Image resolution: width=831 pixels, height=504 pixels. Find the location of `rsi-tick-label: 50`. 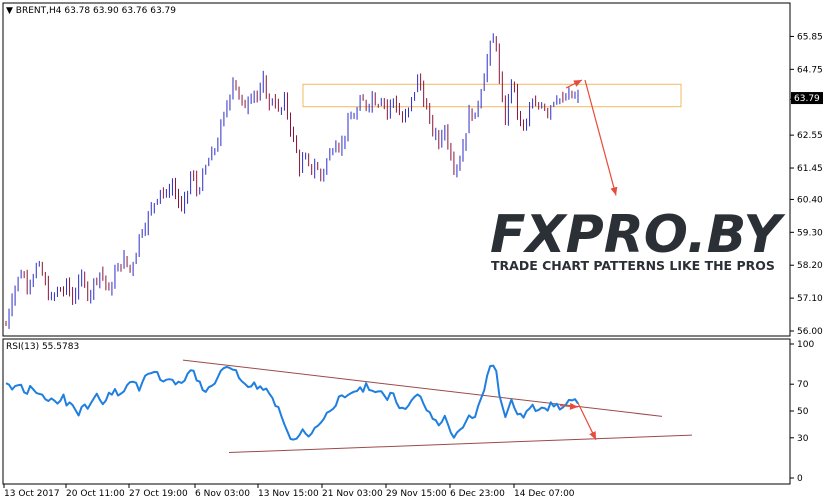

rsi-tick-label: 50 is located at coordinates (803, 412).